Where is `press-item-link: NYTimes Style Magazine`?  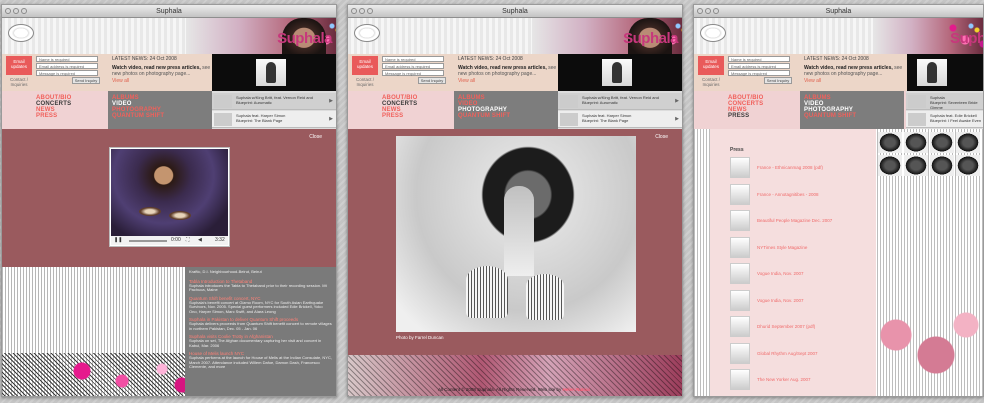
press-item-link: NYTimes Style Magazine is located at coordinates (782, 247).